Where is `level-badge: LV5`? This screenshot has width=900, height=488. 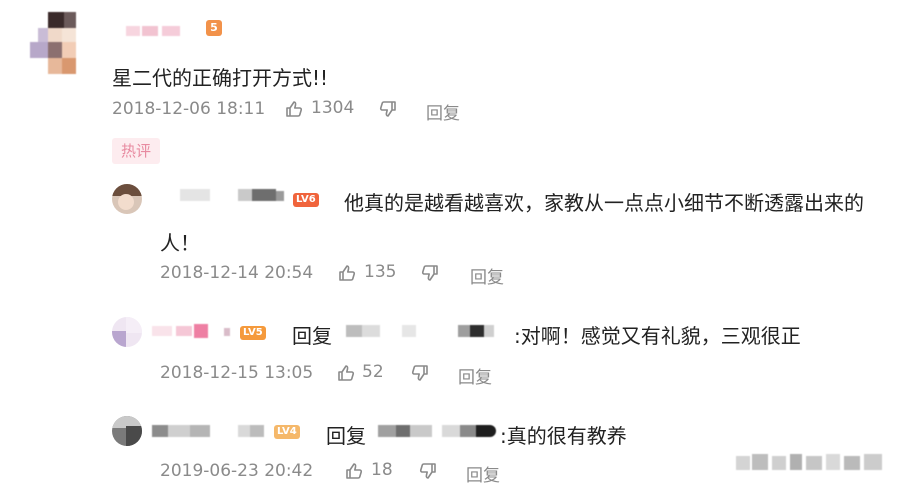
level-badge: LV5 is located at coordinates (253, 333).